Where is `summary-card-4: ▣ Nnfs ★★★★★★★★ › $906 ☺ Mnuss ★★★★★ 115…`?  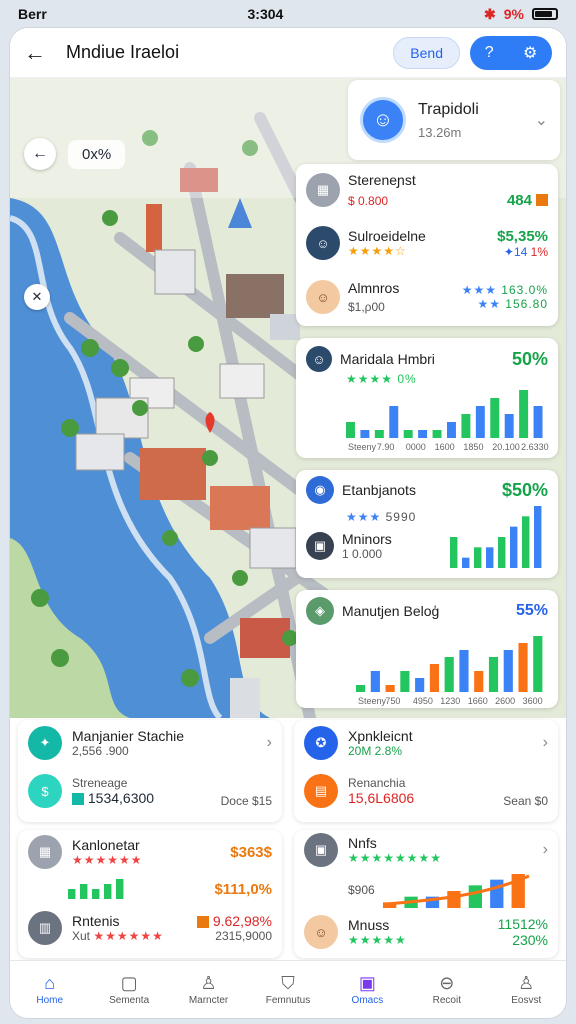 summary-card-4: ▣ Nnfs ★★★★★★★★ › $906 ☺ Mnuss ★★★★★ 115… is located at coordinates (426, 894).